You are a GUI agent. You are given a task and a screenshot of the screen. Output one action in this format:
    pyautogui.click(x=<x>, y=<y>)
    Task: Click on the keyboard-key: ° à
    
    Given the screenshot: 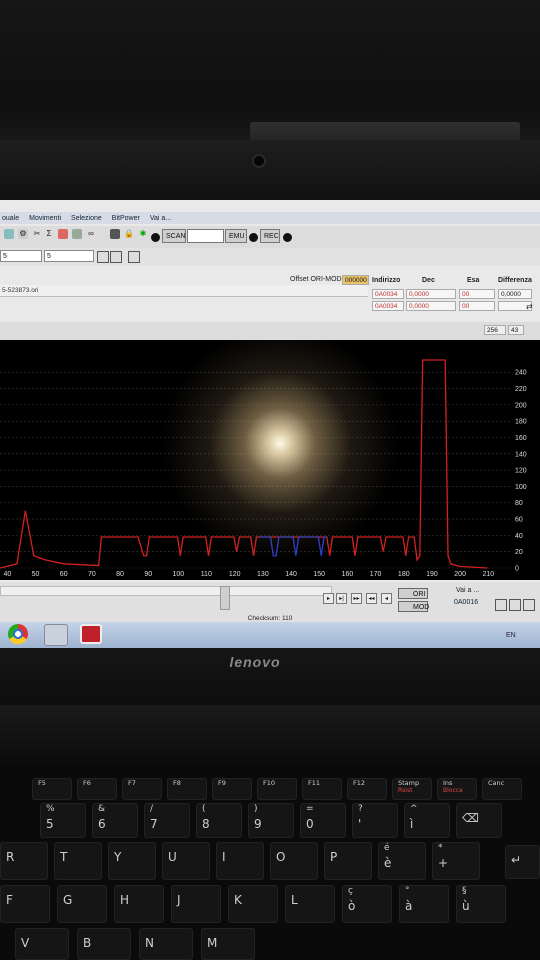 What is the action you would take?
    pyautogui.click(x=424, y=904)
    